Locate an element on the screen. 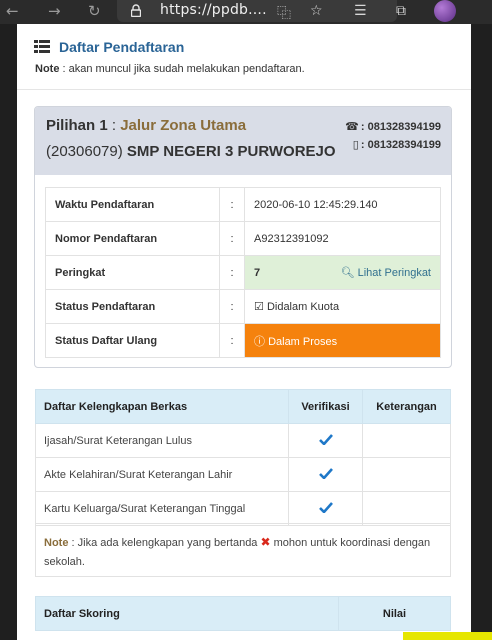  document-name: Kartu Keluarga/Surat Keterangan Tinggal is located at coordinates (162, 508).